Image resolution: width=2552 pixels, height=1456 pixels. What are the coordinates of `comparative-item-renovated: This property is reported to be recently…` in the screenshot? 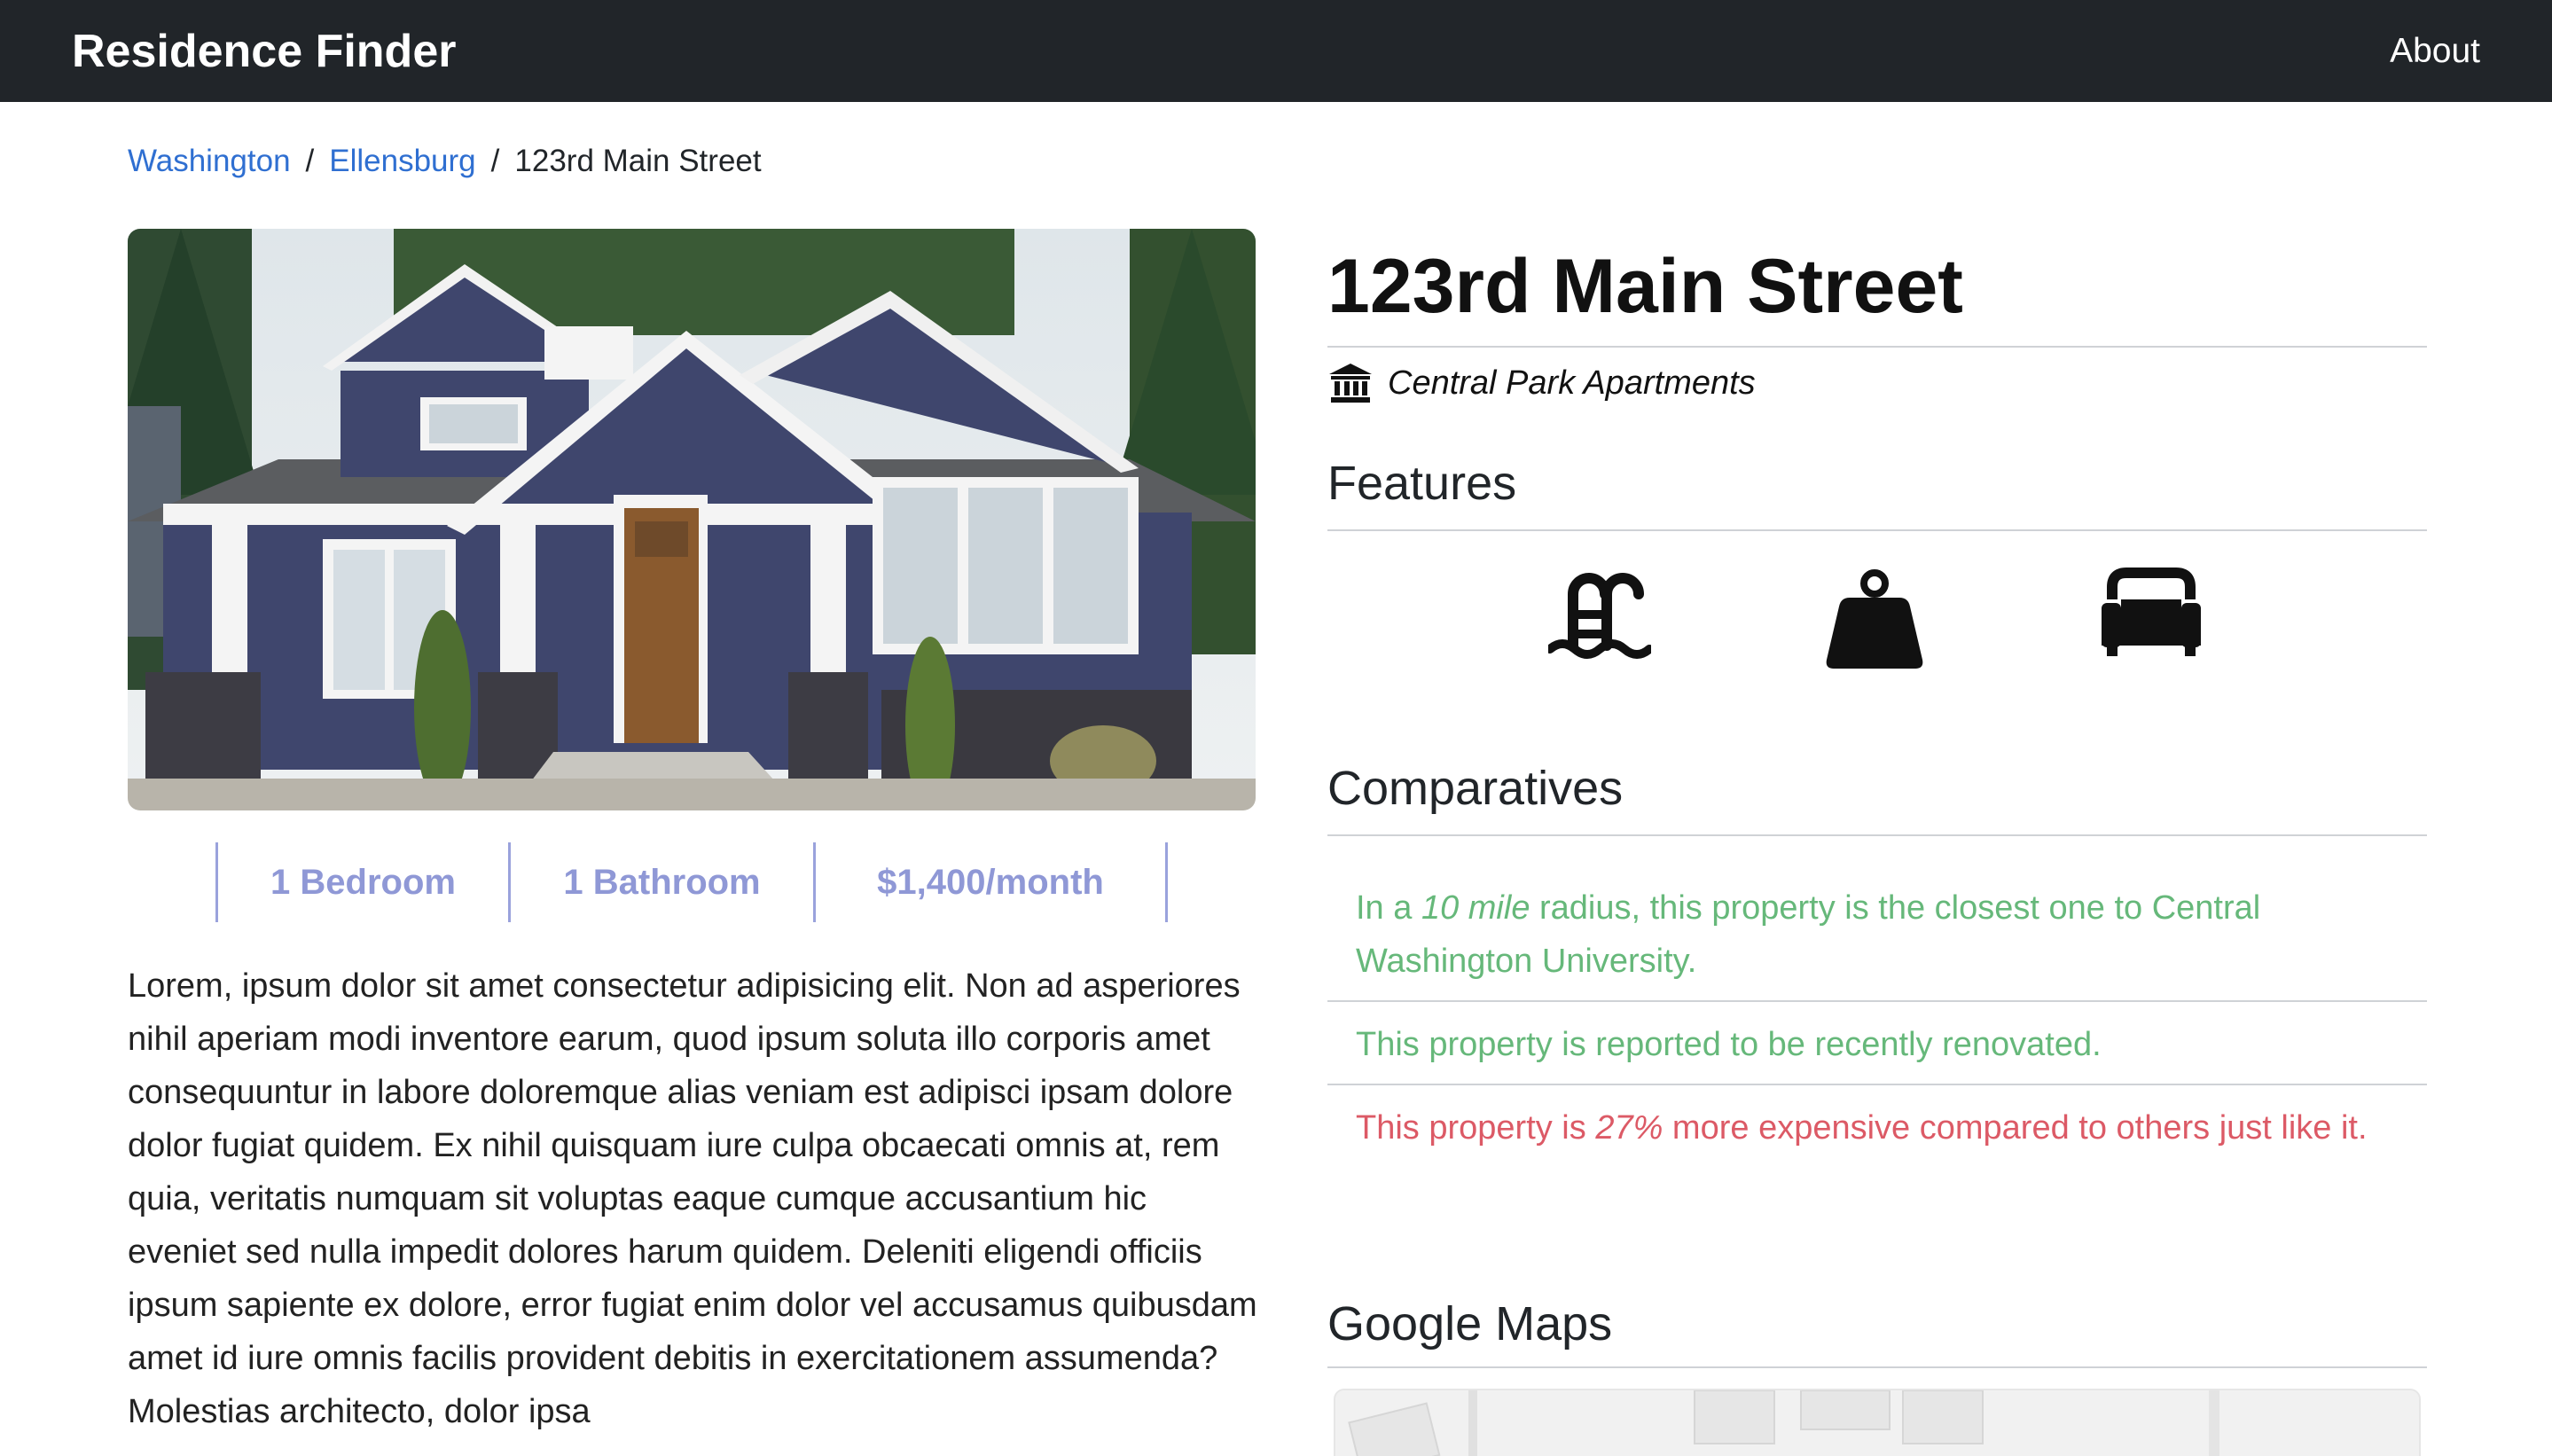 It's located at (1729, 1044).